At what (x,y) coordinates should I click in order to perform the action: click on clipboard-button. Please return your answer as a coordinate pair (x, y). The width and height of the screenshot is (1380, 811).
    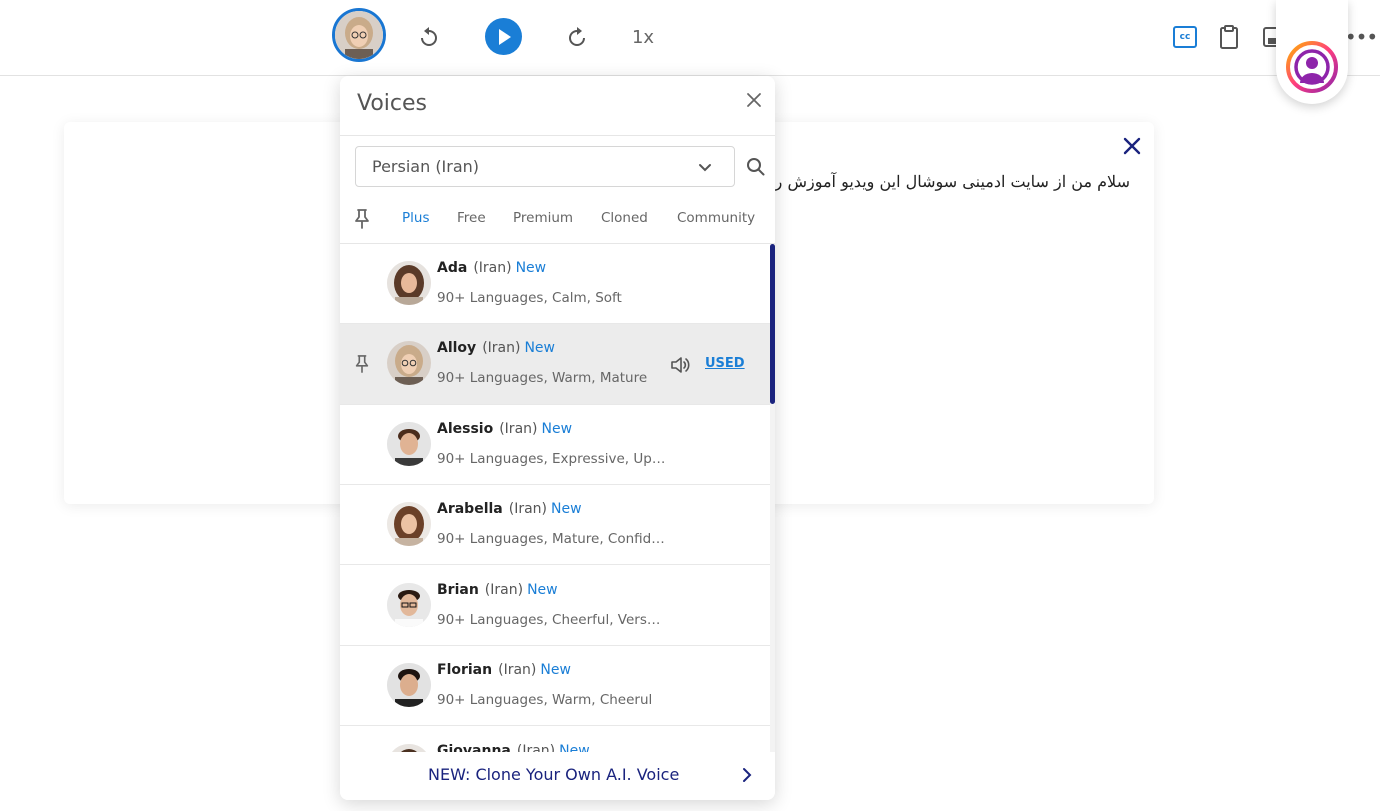
    Looking at the image, I should click on (1229, 37).